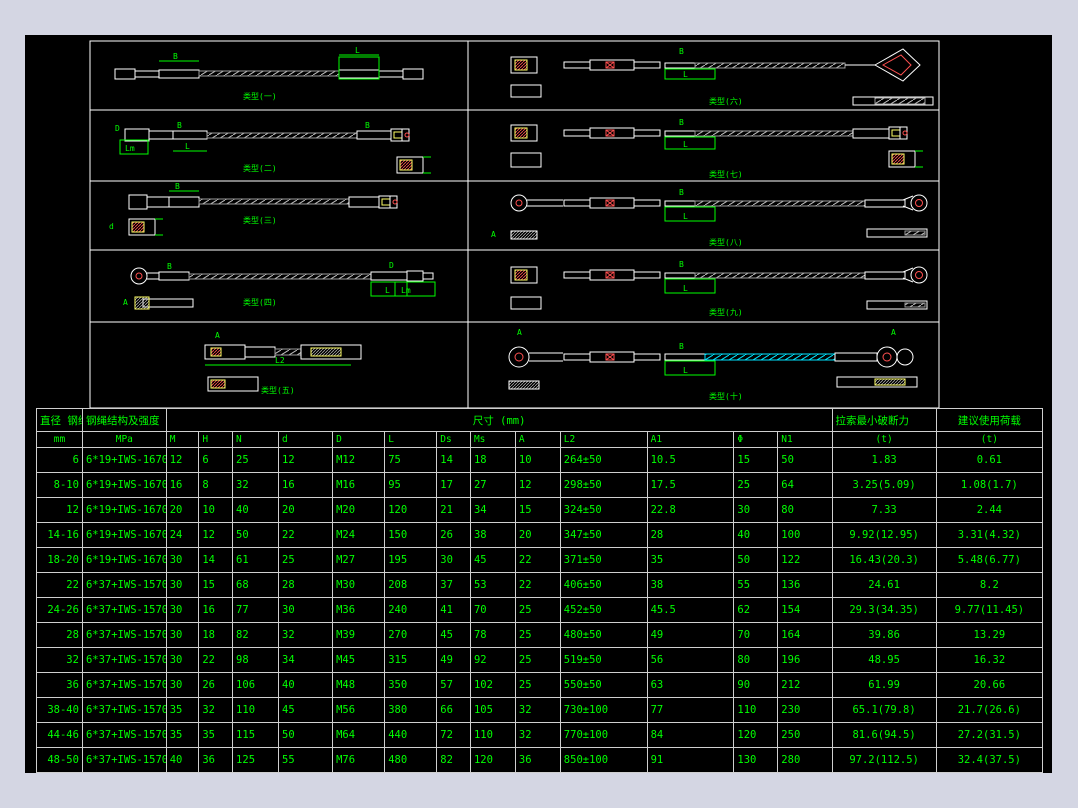 This screenshot has height=808, width=1078. What do you see at coordinates (283, 363) in the screenshot?
I see `type-5-drawing: A L2 类型(五)` at bounding box center [283, 363].